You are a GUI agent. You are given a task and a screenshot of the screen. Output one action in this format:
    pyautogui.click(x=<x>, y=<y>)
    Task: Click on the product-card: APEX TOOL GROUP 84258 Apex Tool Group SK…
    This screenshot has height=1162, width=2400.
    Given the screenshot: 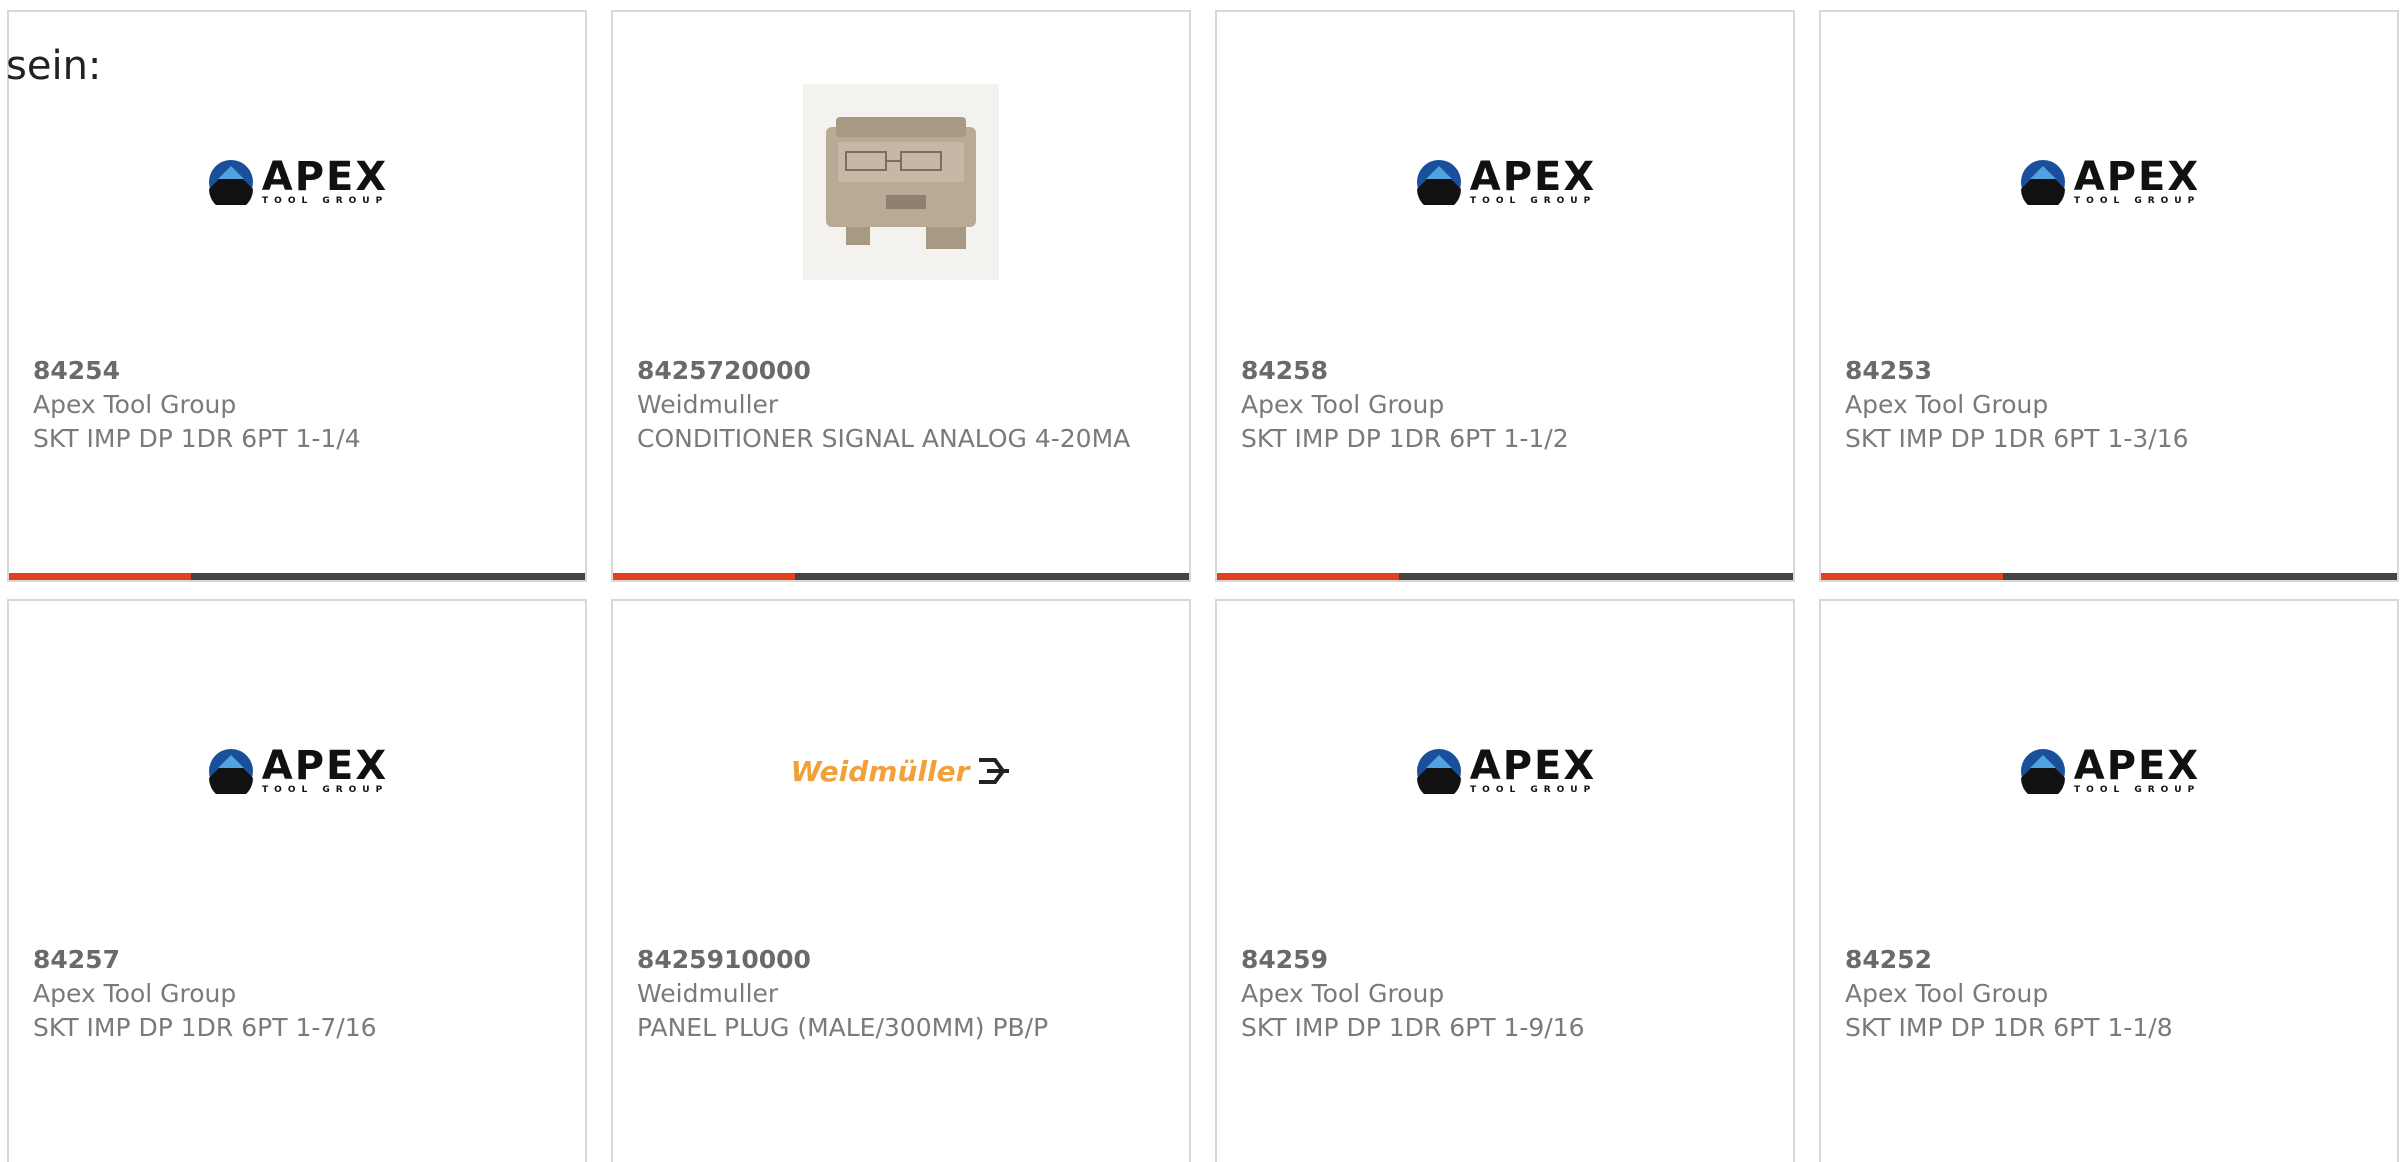 What is the action you would take?
    pyautogui.click(x=1505, y=296)
    